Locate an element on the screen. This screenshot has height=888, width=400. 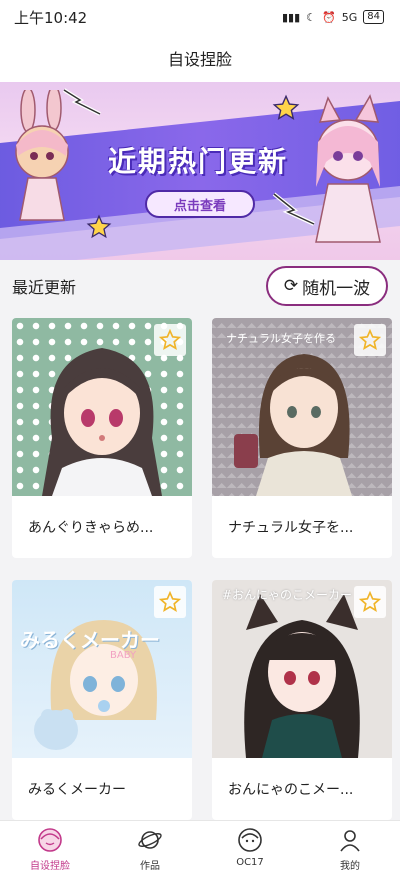
signal-icon: ▮▮▮ is located at coordinates (291, 17).